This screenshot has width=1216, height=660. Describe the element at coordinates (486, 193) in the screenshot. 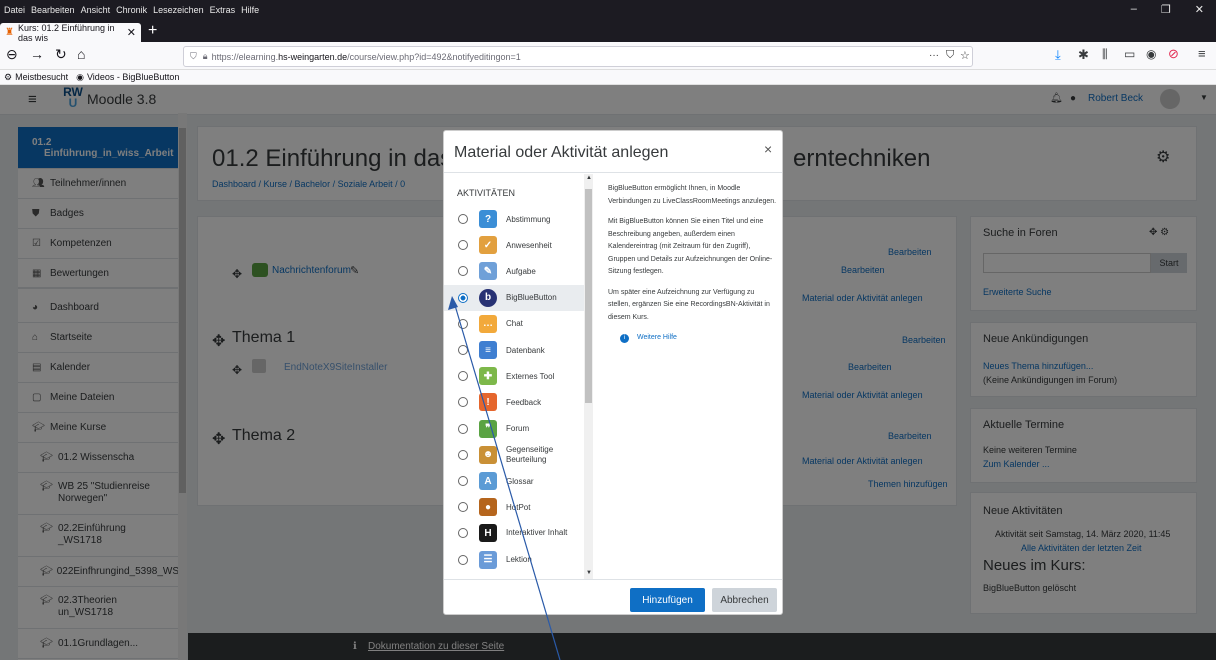

I see `section-heading: AKTIVITÄTEN` at that location.